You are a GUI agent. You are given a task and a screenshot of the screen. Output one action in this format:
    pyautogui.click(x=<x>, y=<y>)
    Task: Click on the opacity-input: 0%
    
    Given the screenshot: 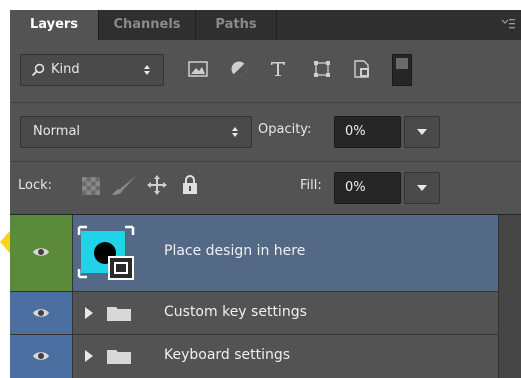 What is the action you would take?
    pyautogui.click(x=367, y=132)
    